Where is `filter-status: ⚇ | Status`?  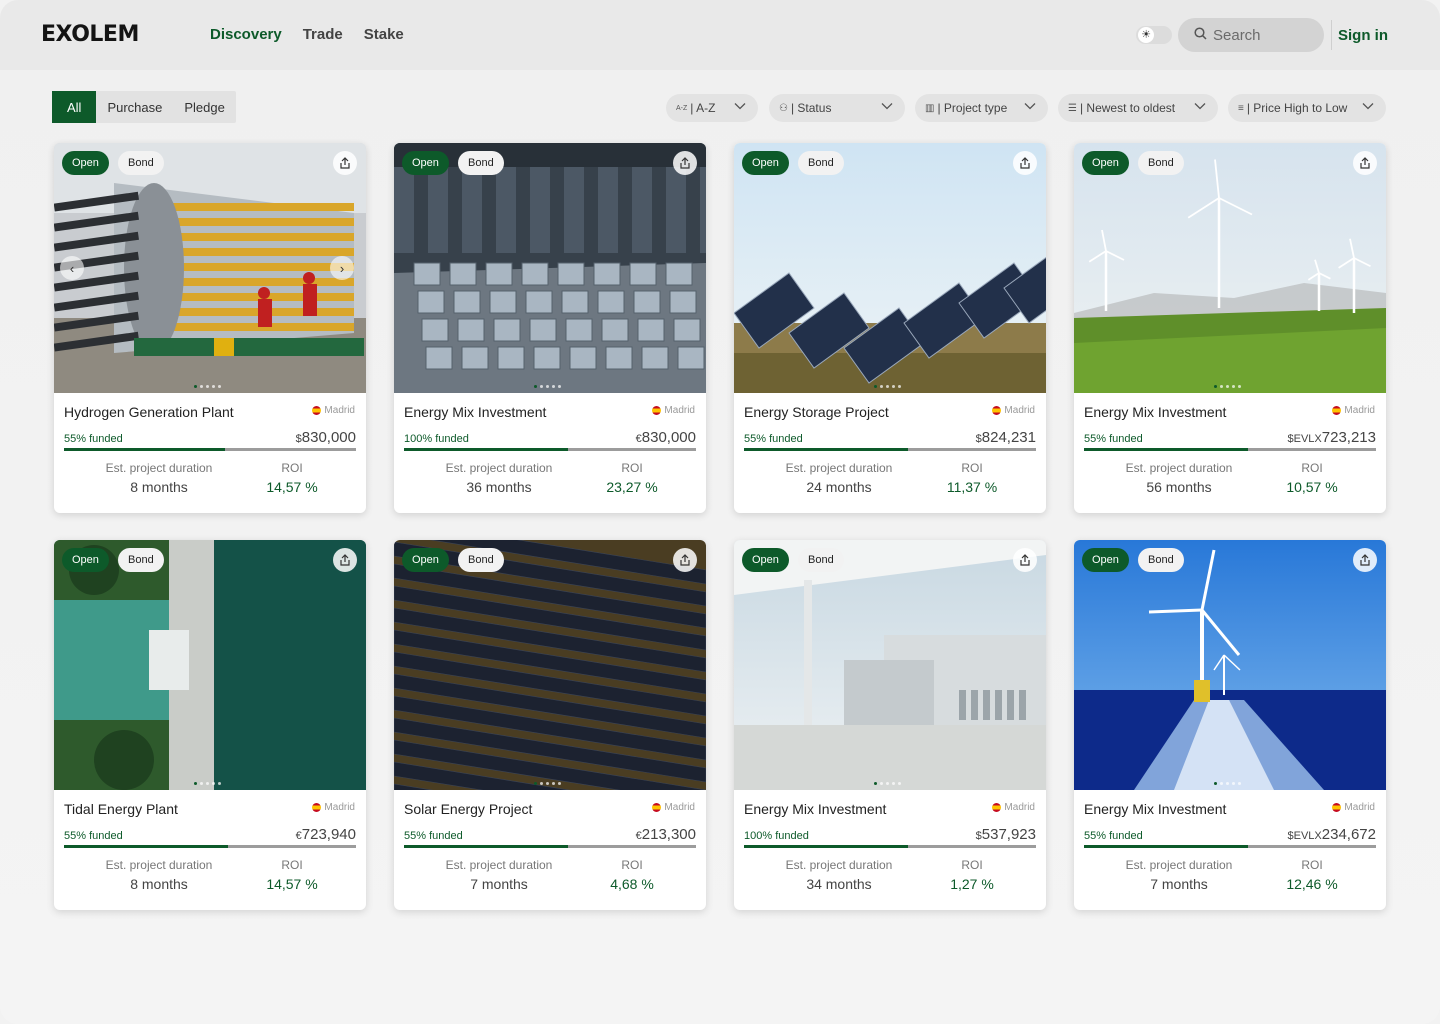 filter-status: ⚇ | Status is located at coordinates (837, 108).